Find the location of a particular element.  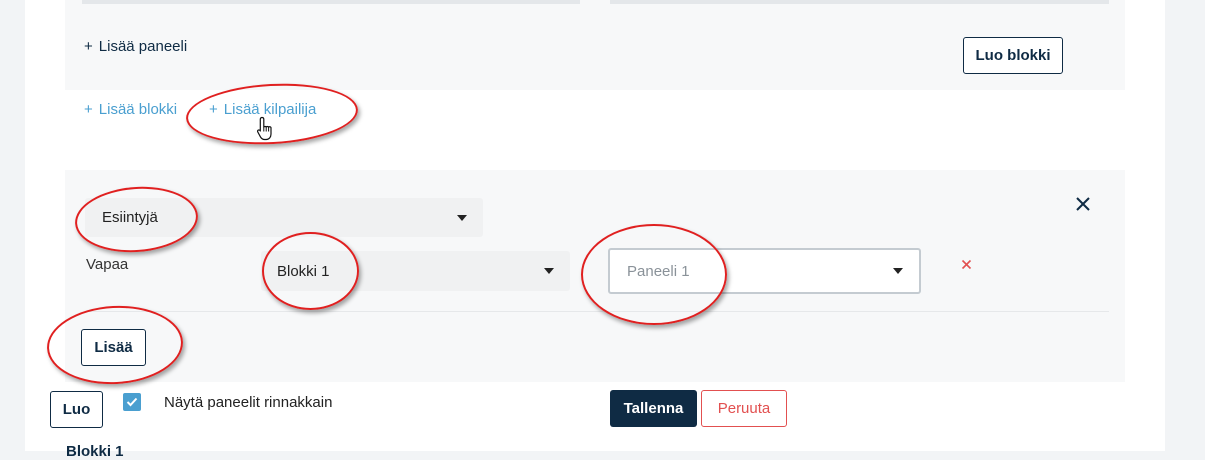

cancel-button: Peruuta is located at coordinates (744, 408).